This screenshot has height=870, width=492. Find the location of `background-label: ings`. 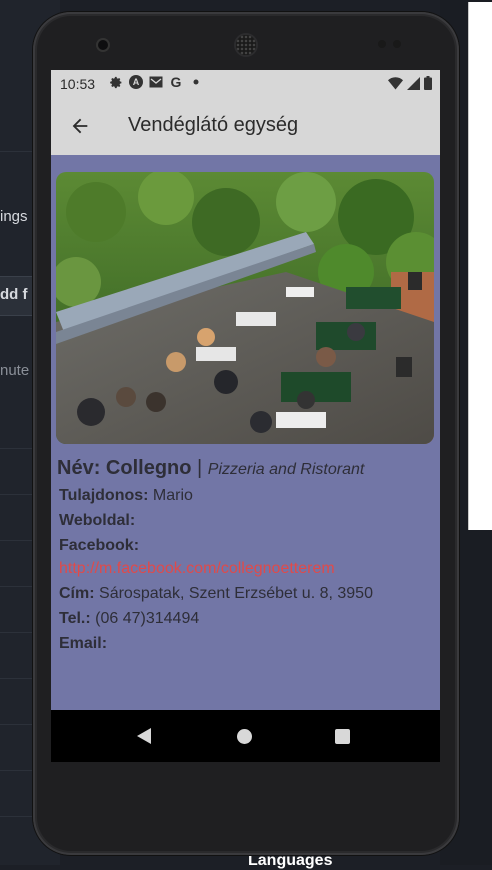

background-label: ings is located at coordinates (14, 216).